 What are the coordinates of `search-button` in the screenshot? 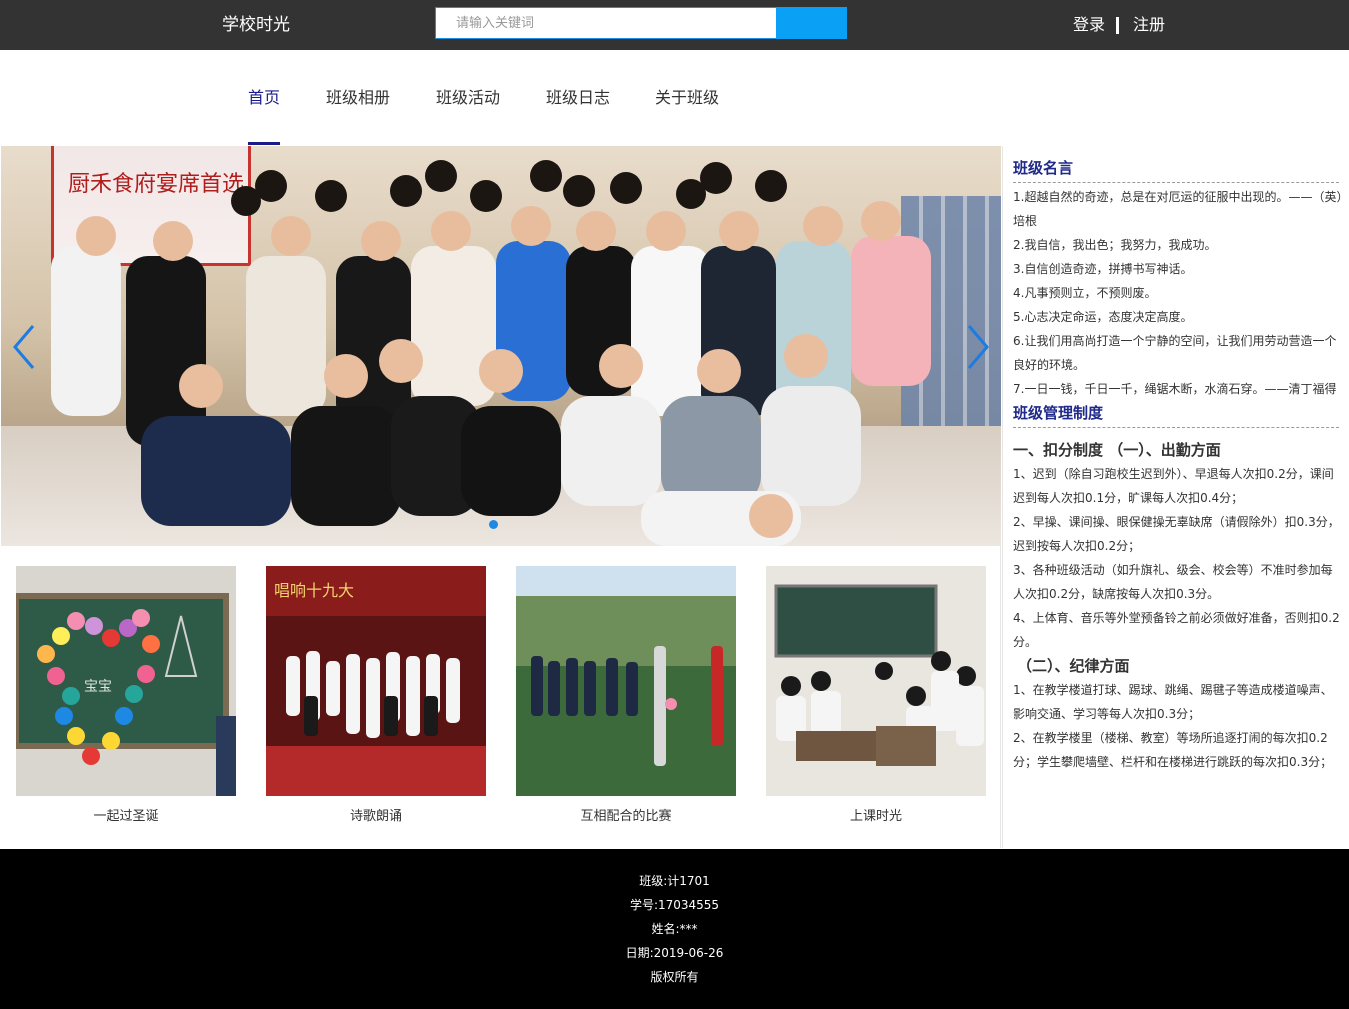 It's located at (811, 23).